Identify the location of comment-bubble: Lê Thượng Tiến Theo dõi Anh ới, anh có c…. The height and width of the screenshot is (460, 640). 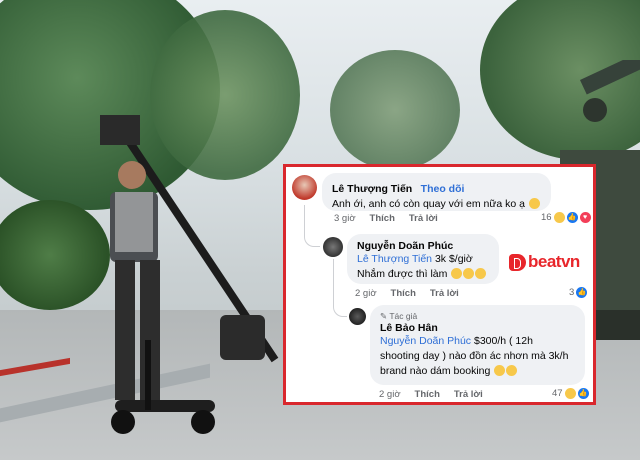
(436, 192).